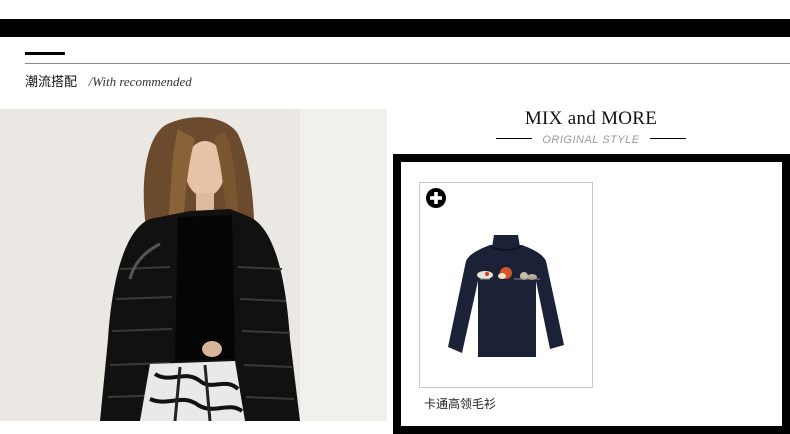 The image size is (790, 434). I want to click on section-accent-dash, so click(45, 53).